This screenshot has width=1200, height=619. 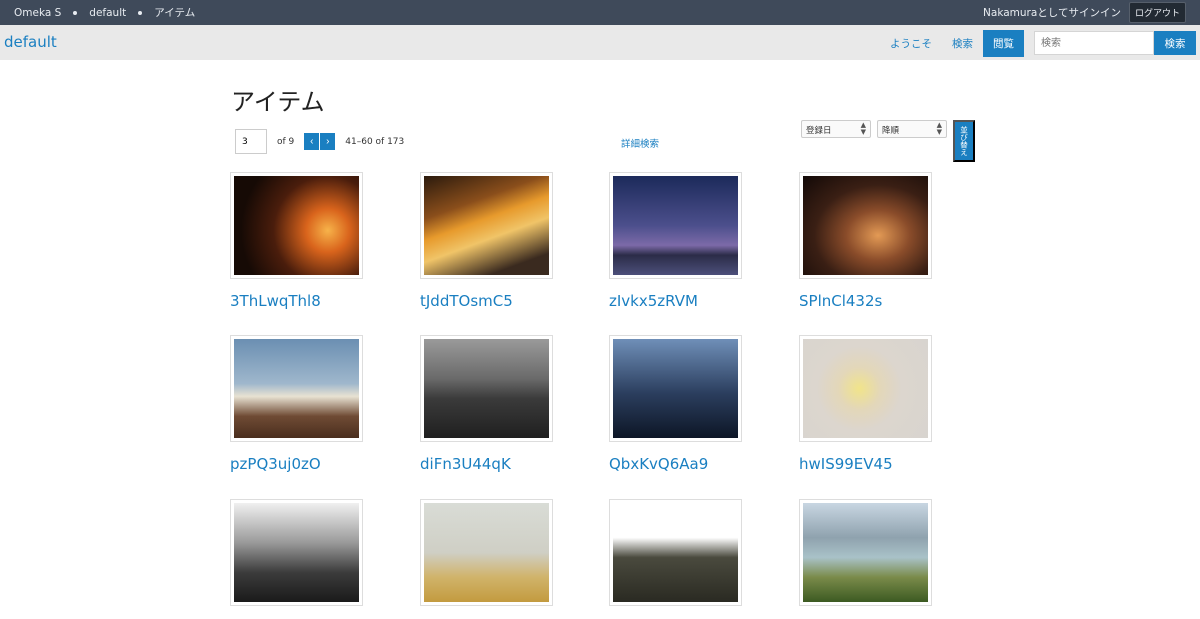 I want to click on item-title: QbxKvQ6Aa9, so click(x=675, y=464).